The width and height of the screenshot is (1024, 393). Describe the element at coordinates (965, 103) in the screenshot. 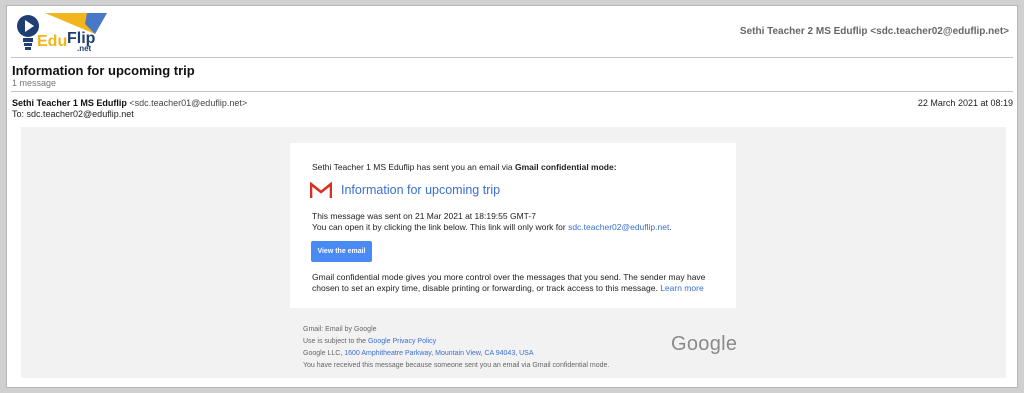

I see `email-date: 22 March 2021 at 08:19` at that location.